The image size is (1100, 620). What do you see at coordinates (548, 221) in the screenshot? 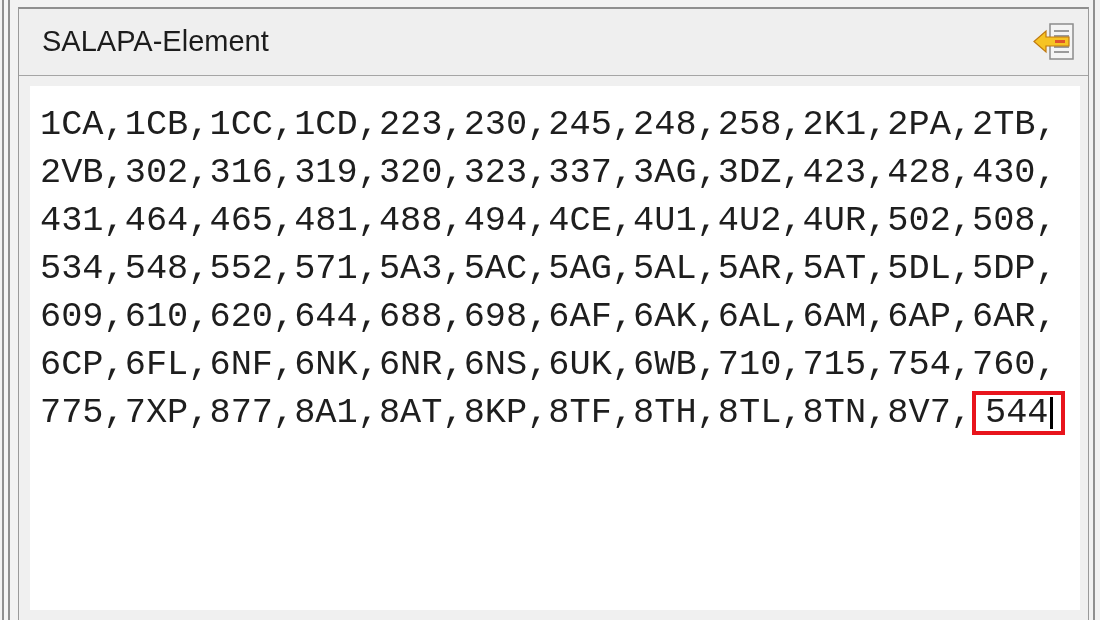
I see `text-line: 431,464,465,481,488,494,4CE,4U1,4U2,4UR,502,508,` at bounding box center [548, 221].